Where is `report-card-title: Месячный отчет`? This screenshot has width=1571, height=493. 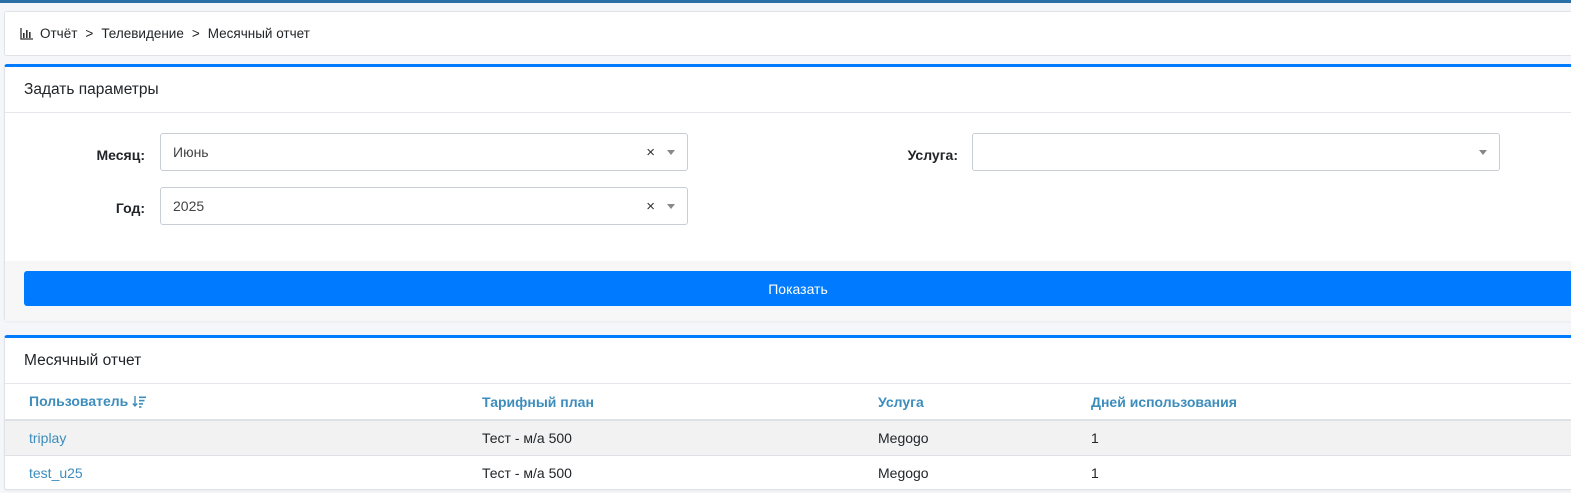
report-card-title: Месячный отчет is located at coordinates (788, 361).